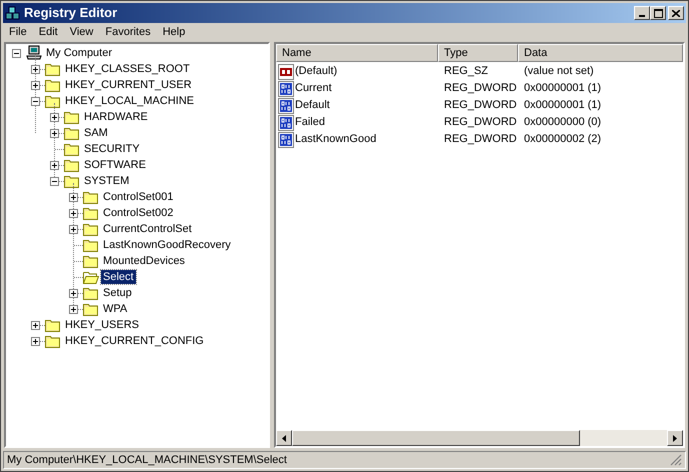 Image resolution: width=689 pixels, height=472 pixels. What do you see at coordinates (118, 277) in the screenshot?
I see `tree-item: Select` at bounding box center [118, 277].